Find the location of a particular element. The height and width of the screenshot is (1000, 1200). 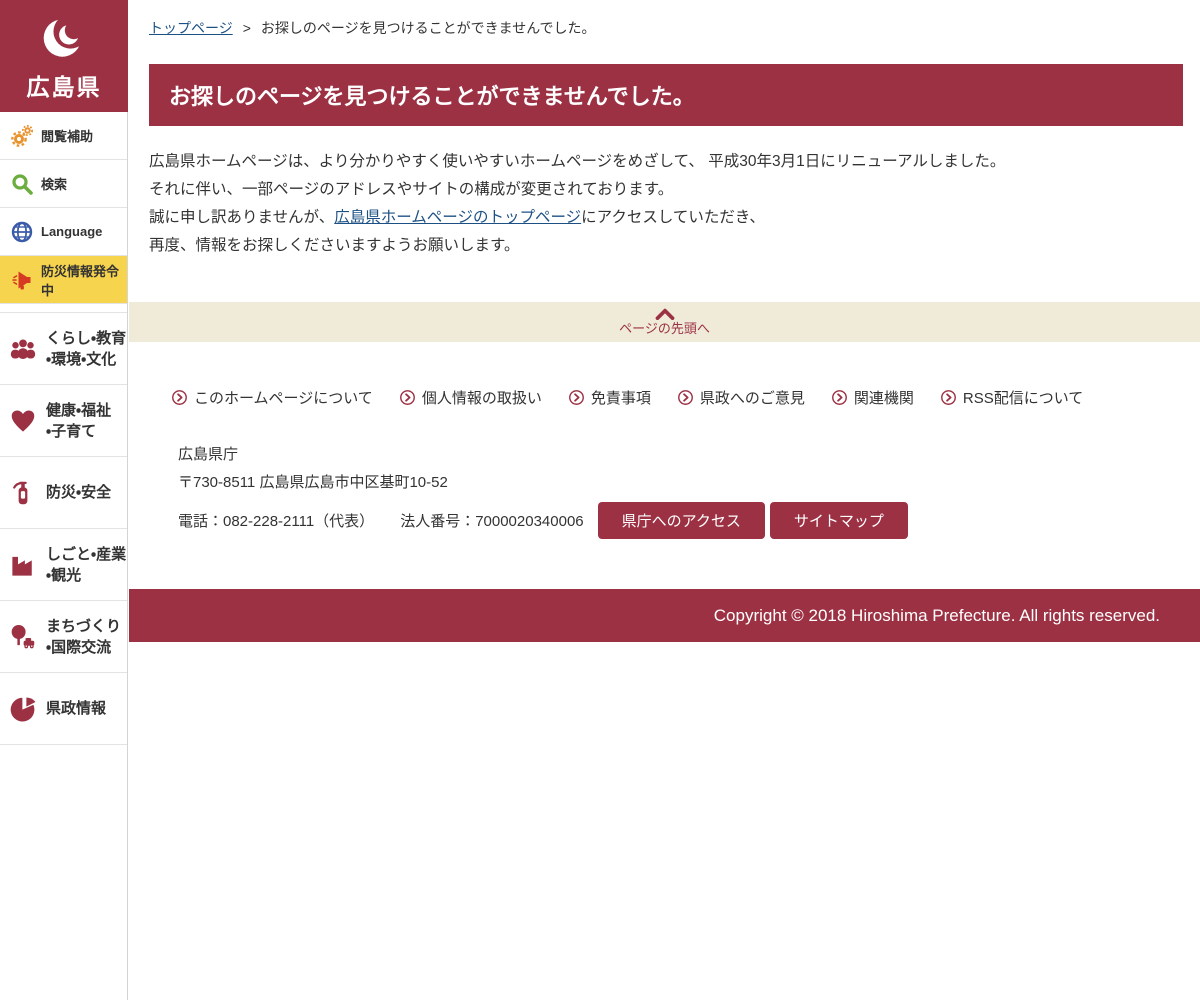

heart-icon is located at coordinates (23, 421).